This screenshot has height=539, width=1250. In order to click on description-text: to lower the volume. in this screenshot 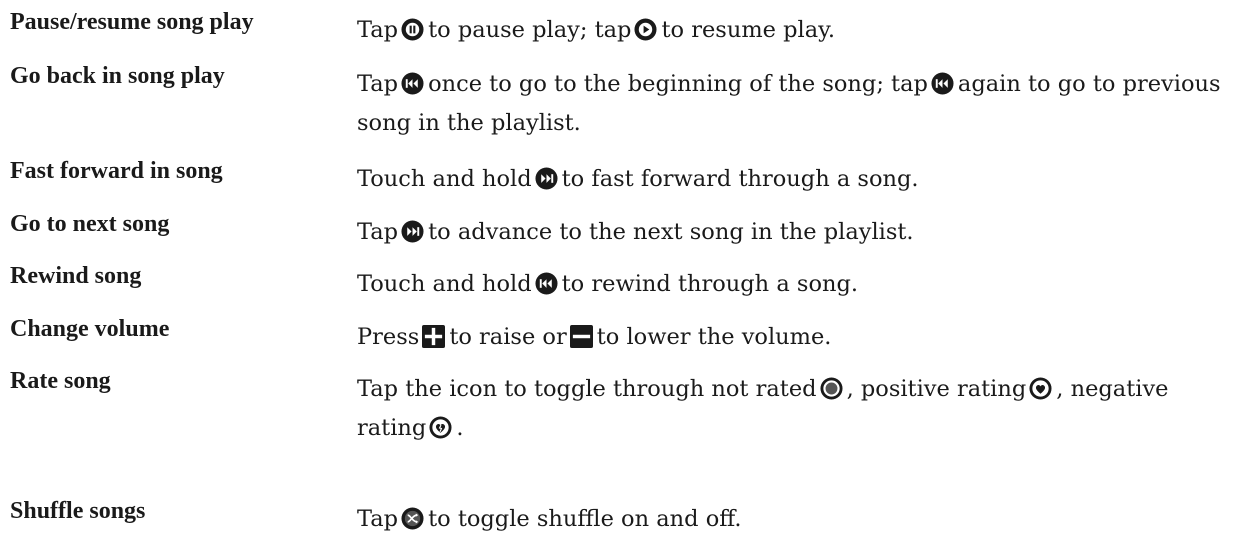, I will do `click(714, 337)`.